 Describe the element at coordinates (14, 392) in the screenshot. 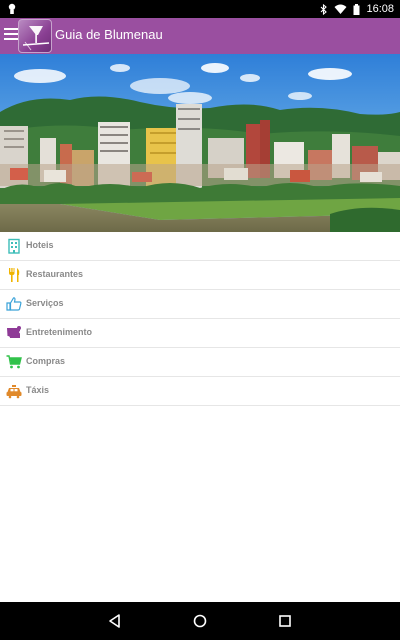

I see `taxi-icon` at that location.